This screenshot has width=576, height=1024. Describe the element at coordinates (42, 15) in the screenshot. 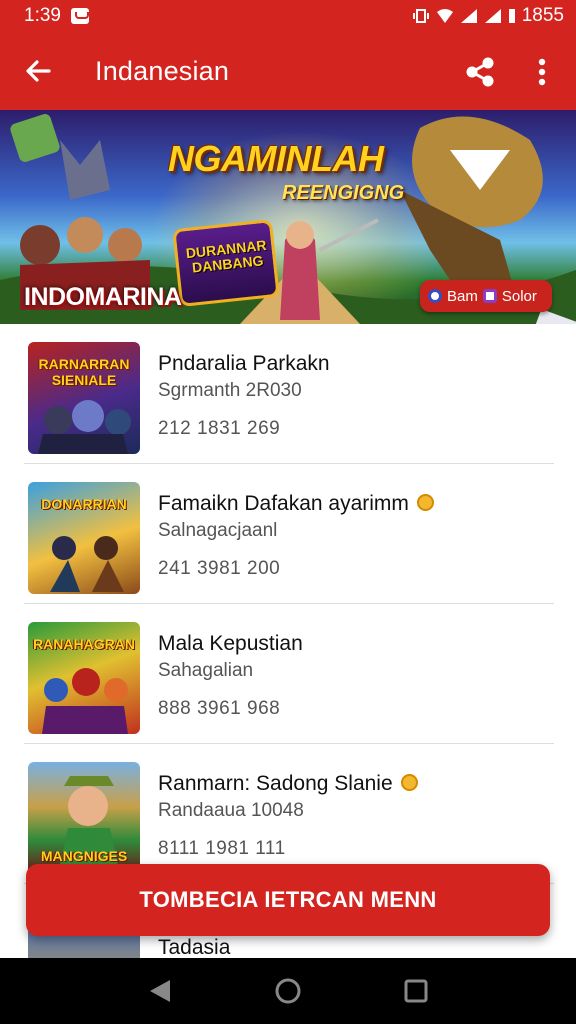

I see `status-time: 1:39` at that location.